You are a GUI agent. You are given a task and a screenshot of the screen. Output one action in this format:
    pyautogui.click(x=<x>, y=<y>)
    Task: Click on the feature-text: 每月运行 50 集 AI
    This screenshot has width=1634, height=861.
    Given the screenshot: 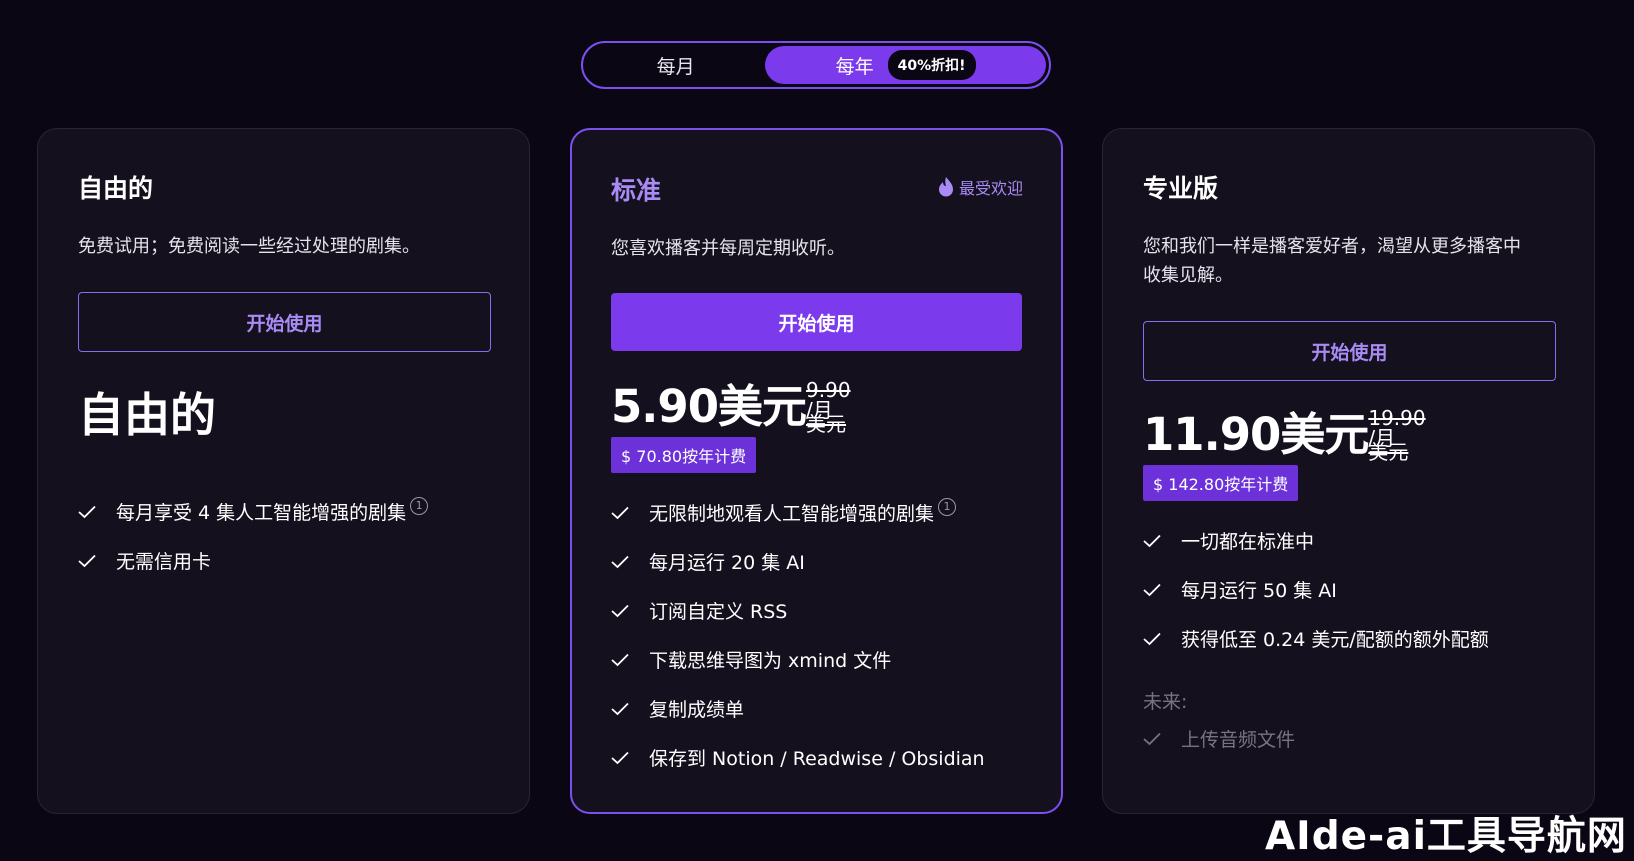 What is the action you would take?
    pyautogui.click(x=1259, y=591)
    